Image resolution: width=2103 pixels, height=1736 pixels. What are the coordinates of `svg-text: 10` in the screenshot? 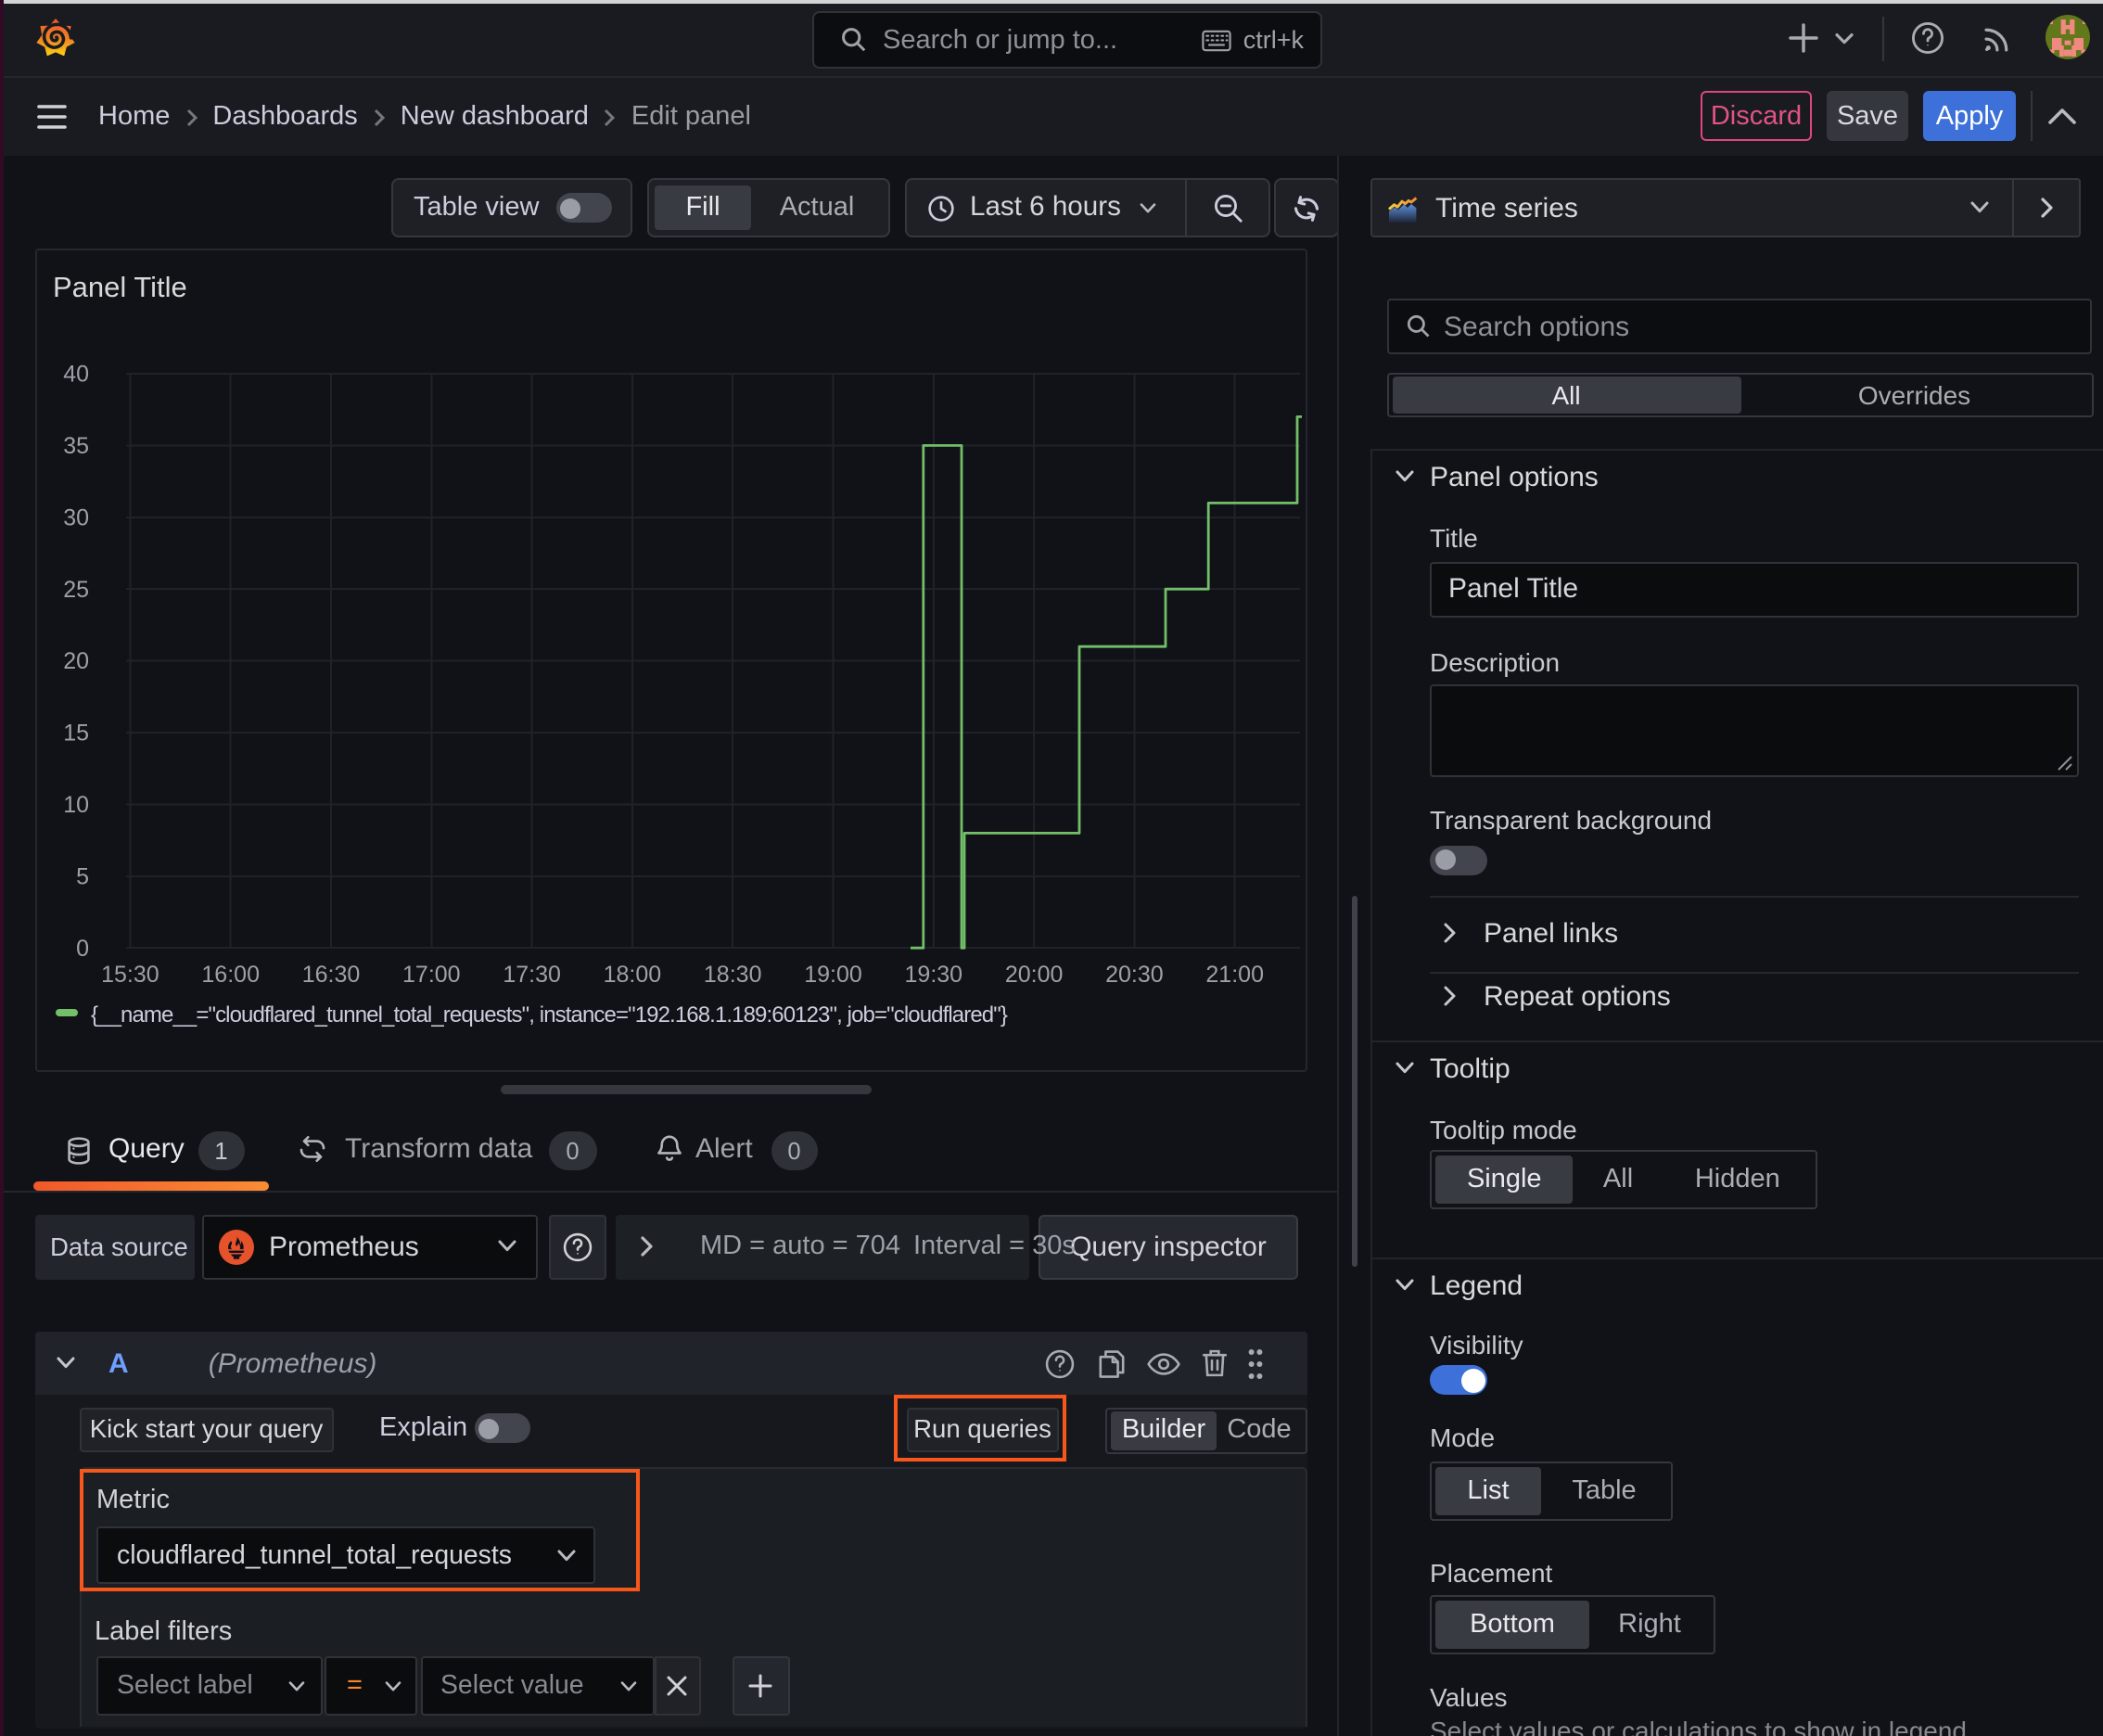 It's located at (76, 805).